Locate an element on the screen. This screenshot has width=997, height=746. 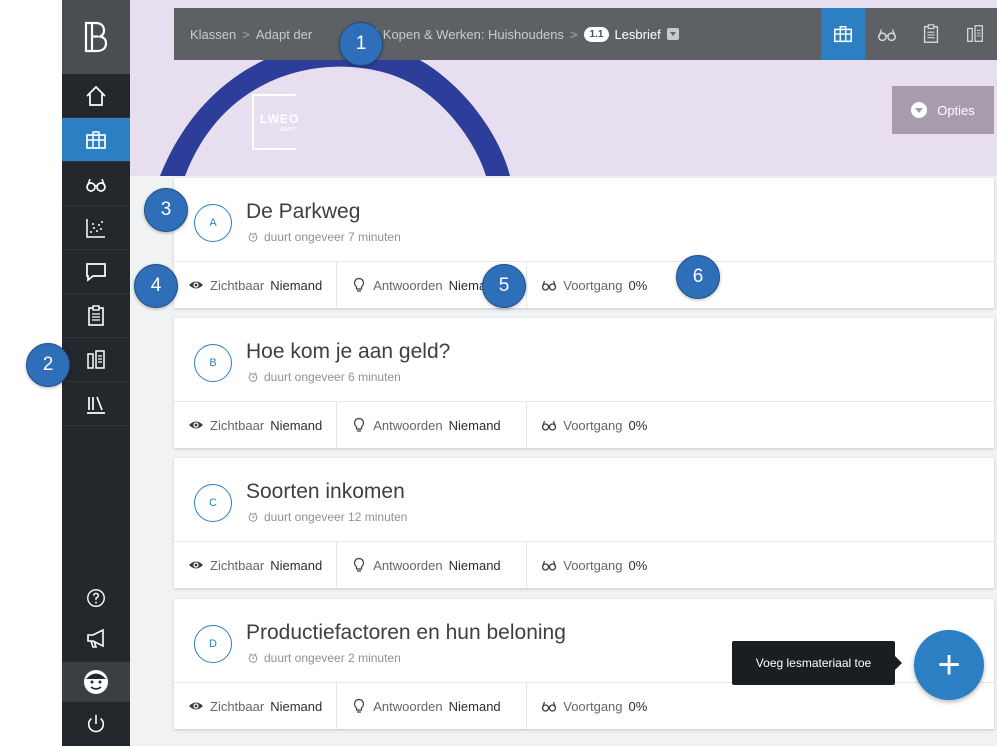
lesson-card-header: A De Parkweg duurt ongeveer 7 minuten is located at coordinates (584, 220).